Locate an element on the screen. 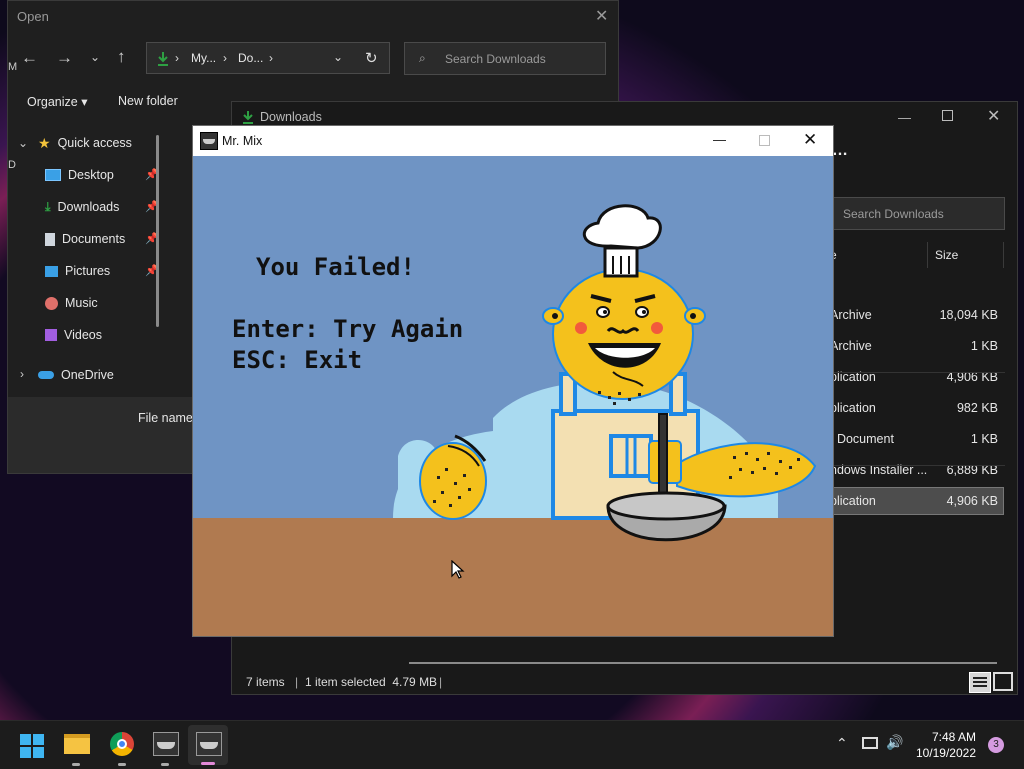  table-row: t Document 1 KB is located at coordinates (916, 439).